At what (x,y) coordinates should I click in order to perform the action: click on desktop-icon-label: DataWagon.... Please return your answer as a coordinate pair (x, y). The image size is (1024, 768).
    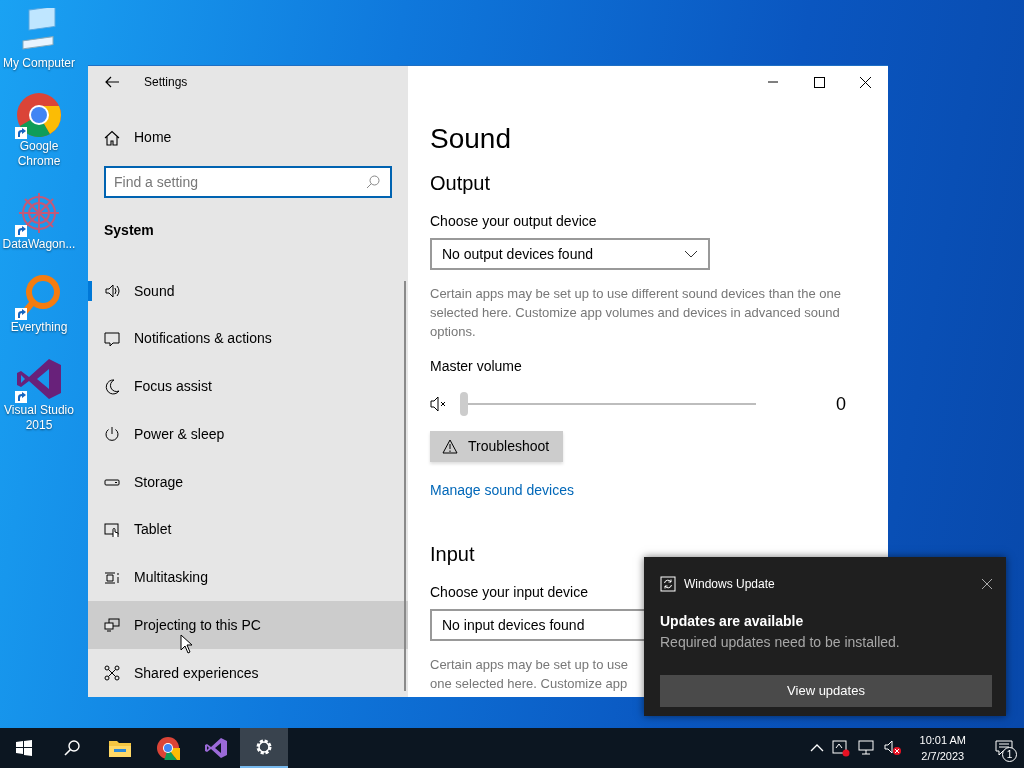
    Looking at the image, I should click on (39, 244).